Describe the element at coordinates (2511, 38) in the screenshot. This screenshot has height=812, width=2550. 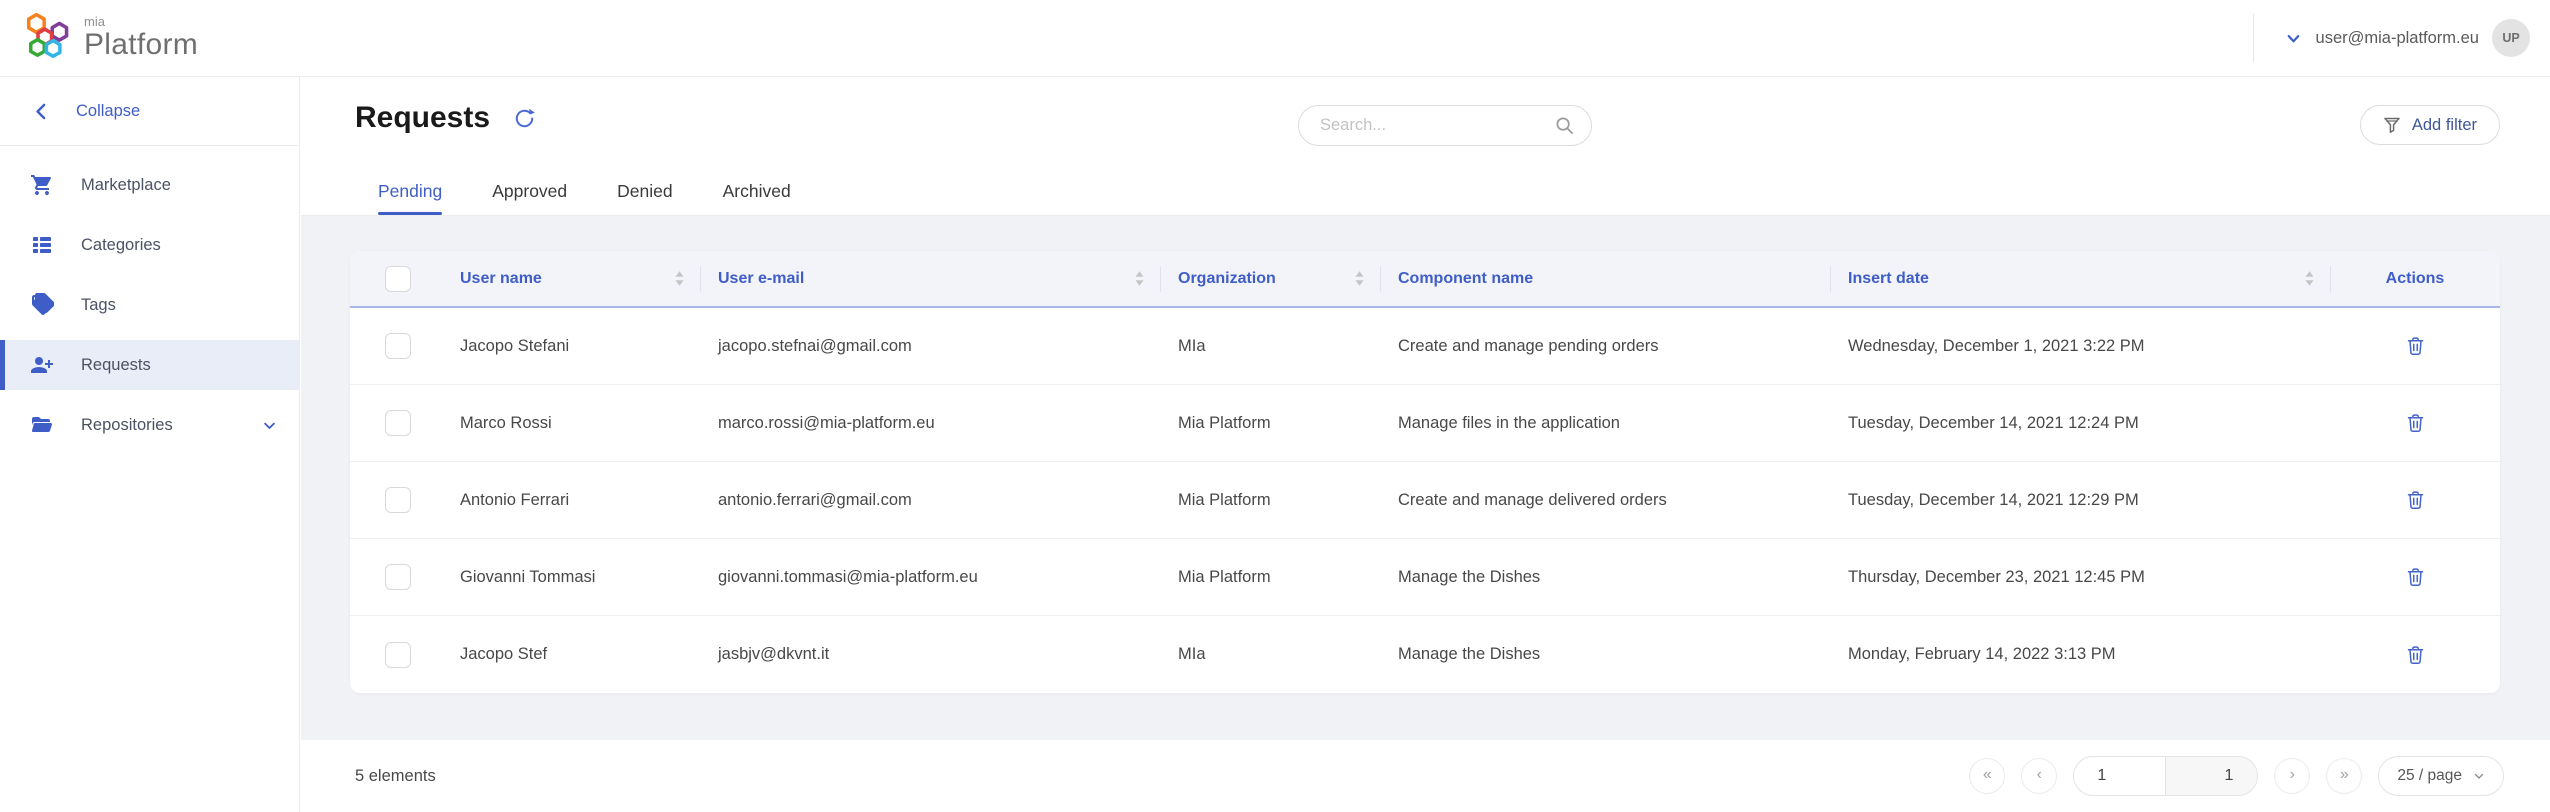
I see `avatar: UP` at that location.